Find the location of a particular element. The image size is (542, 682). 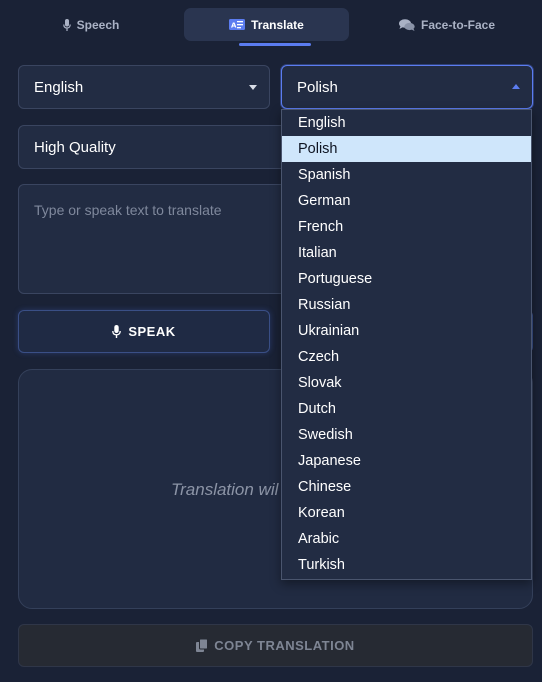

language-option-italian: Italian is located at coordinates (406, 253).